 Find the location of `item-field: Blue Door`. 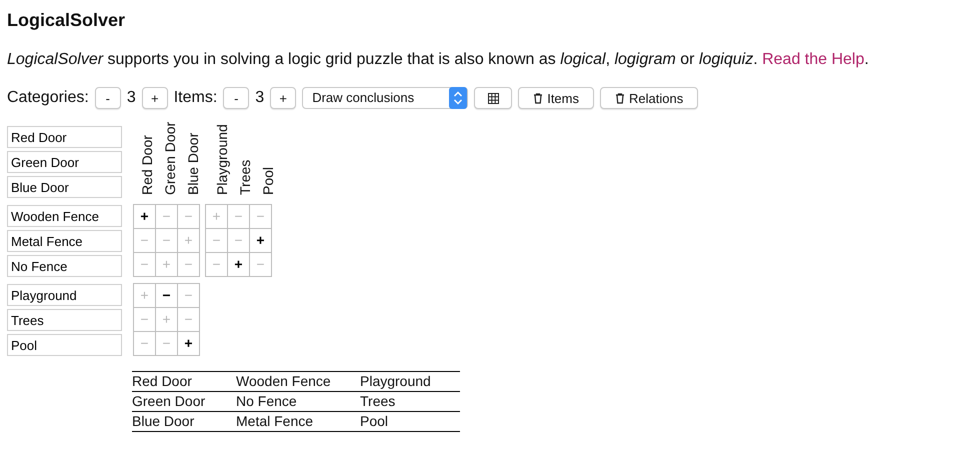

item-field: Blue Door is located at coordinates (64, 187).